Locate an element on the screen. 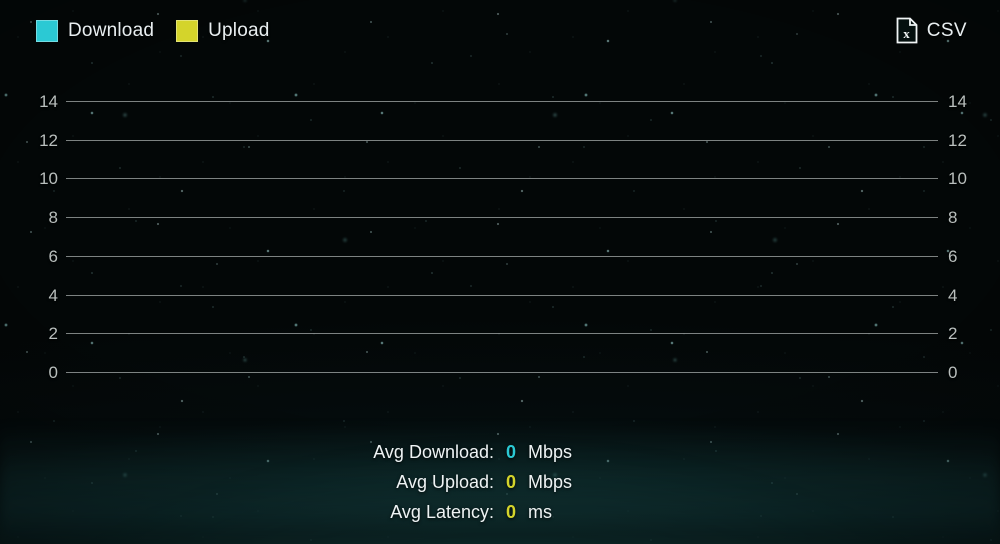 The width and height of the screenshot is (1000, 544). grid-row: 6 6 is located at coordinates (500, 256).